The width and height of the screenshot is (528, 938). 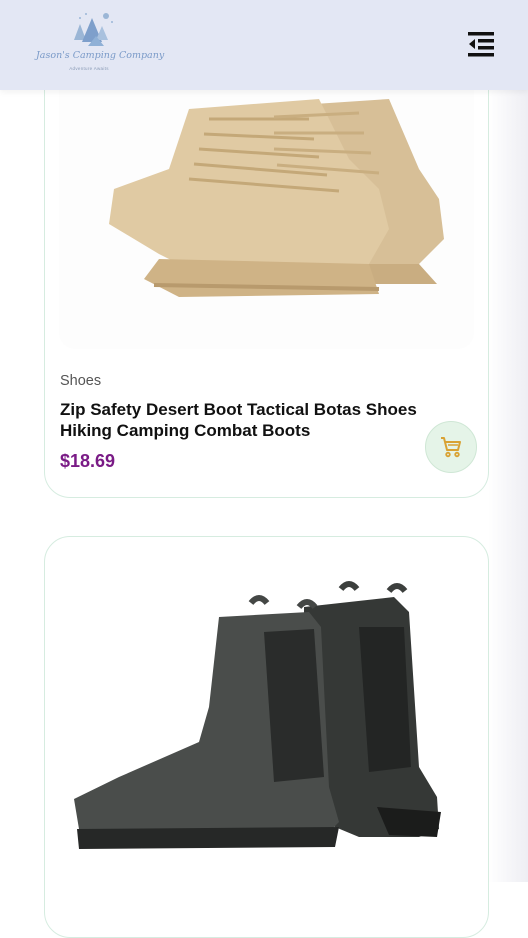 I want to click on camping-logo-icon, so click(x=93, y=29).